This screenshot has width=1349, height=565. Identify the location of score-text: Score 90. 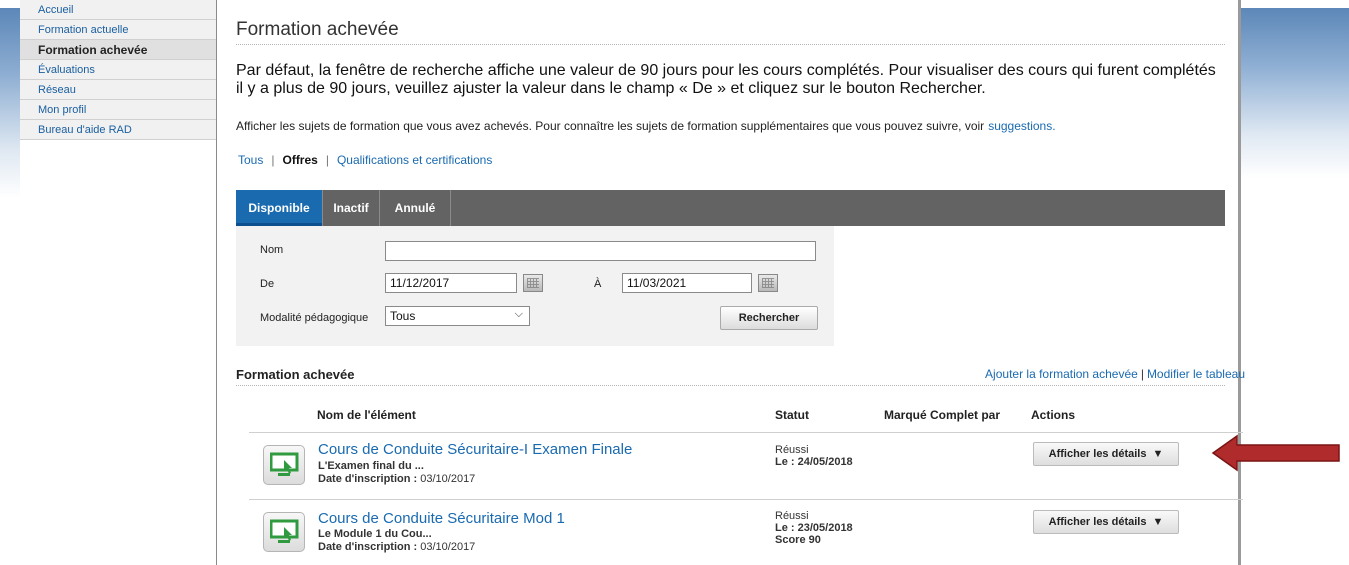
(798, 540).